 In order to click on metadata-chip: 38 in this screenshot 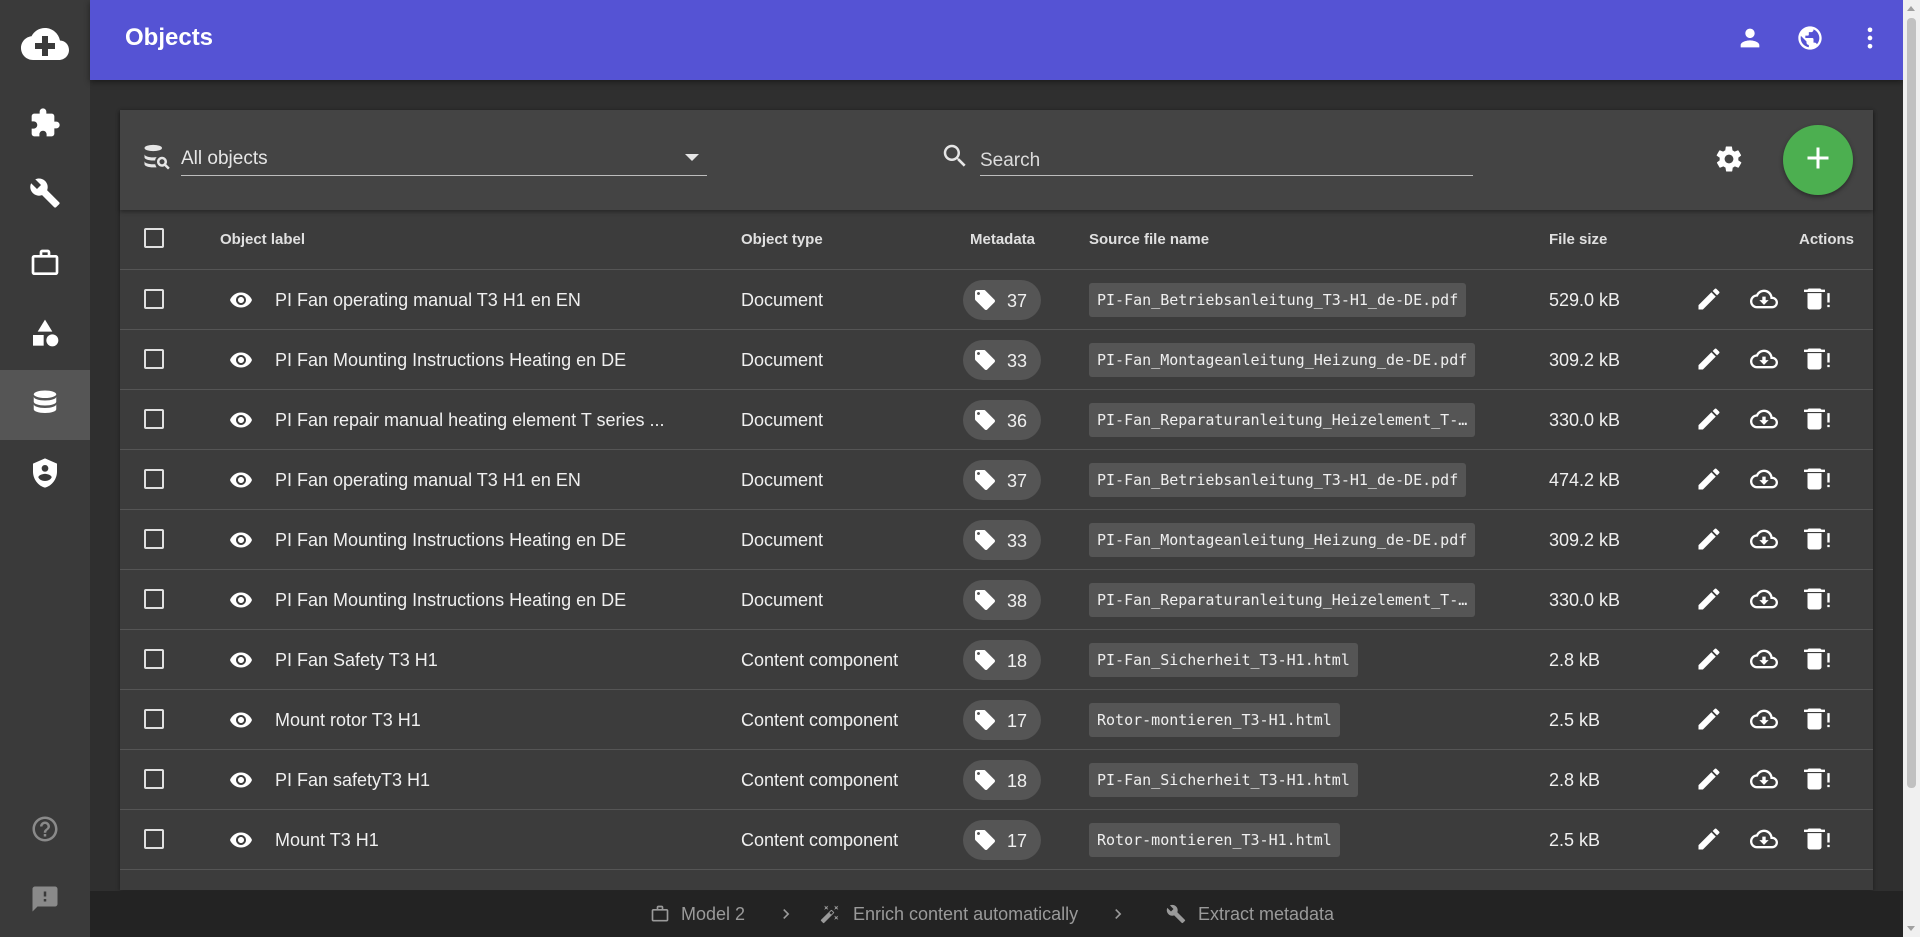, I will do `click(1002, 600)`.